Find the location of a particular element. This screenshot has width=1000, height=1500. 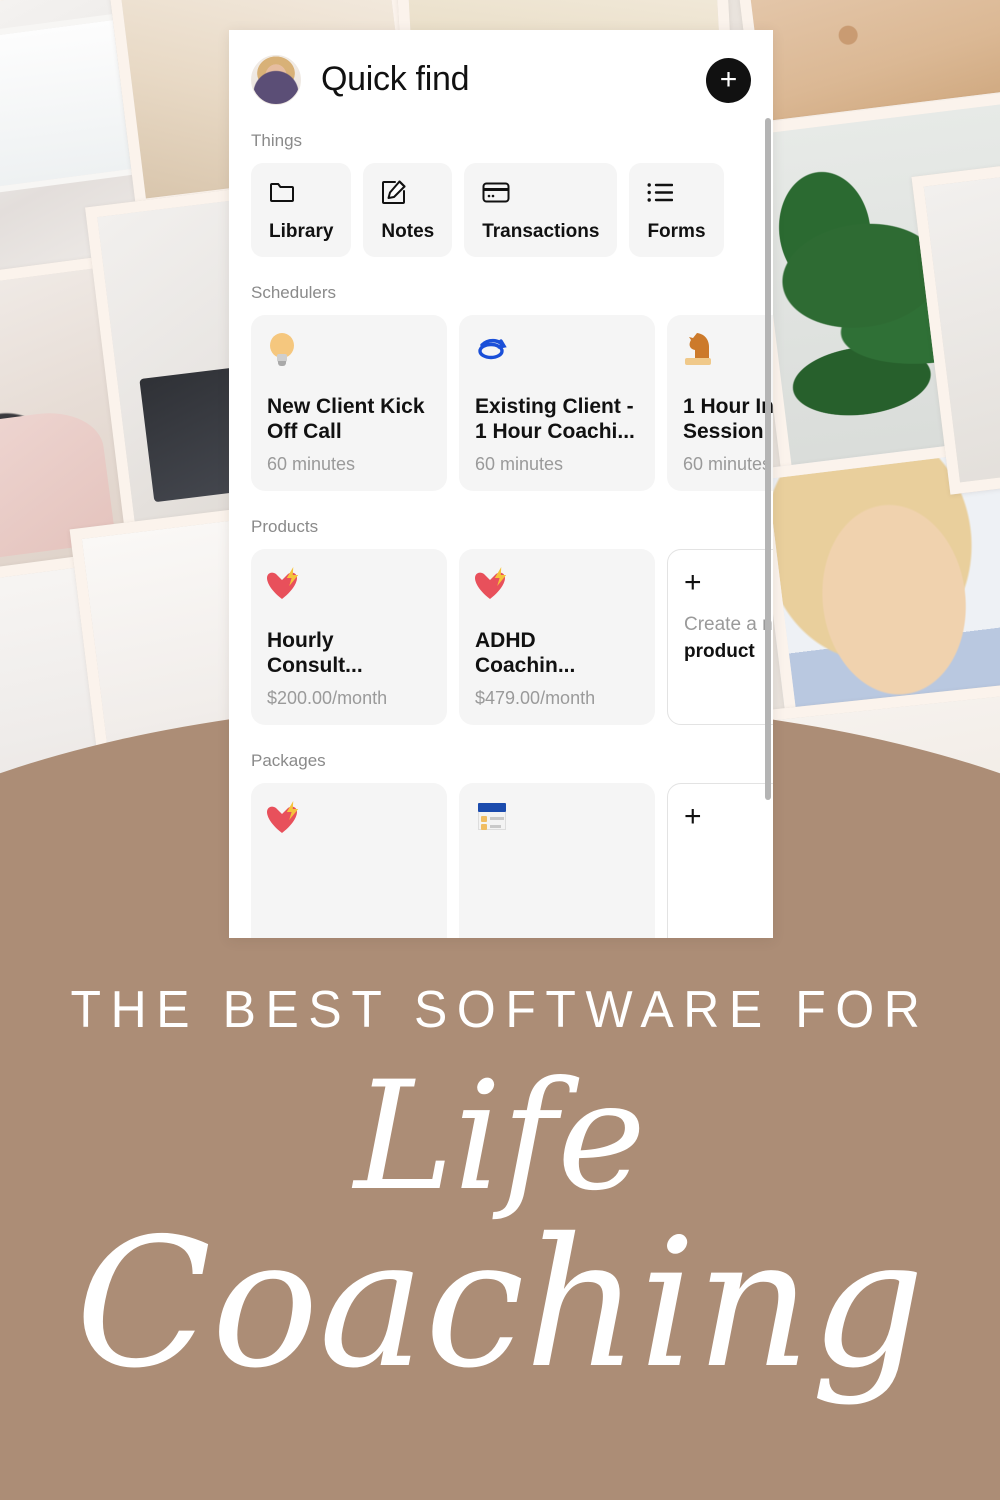

folder-icon is located at coordinates (301, 192).